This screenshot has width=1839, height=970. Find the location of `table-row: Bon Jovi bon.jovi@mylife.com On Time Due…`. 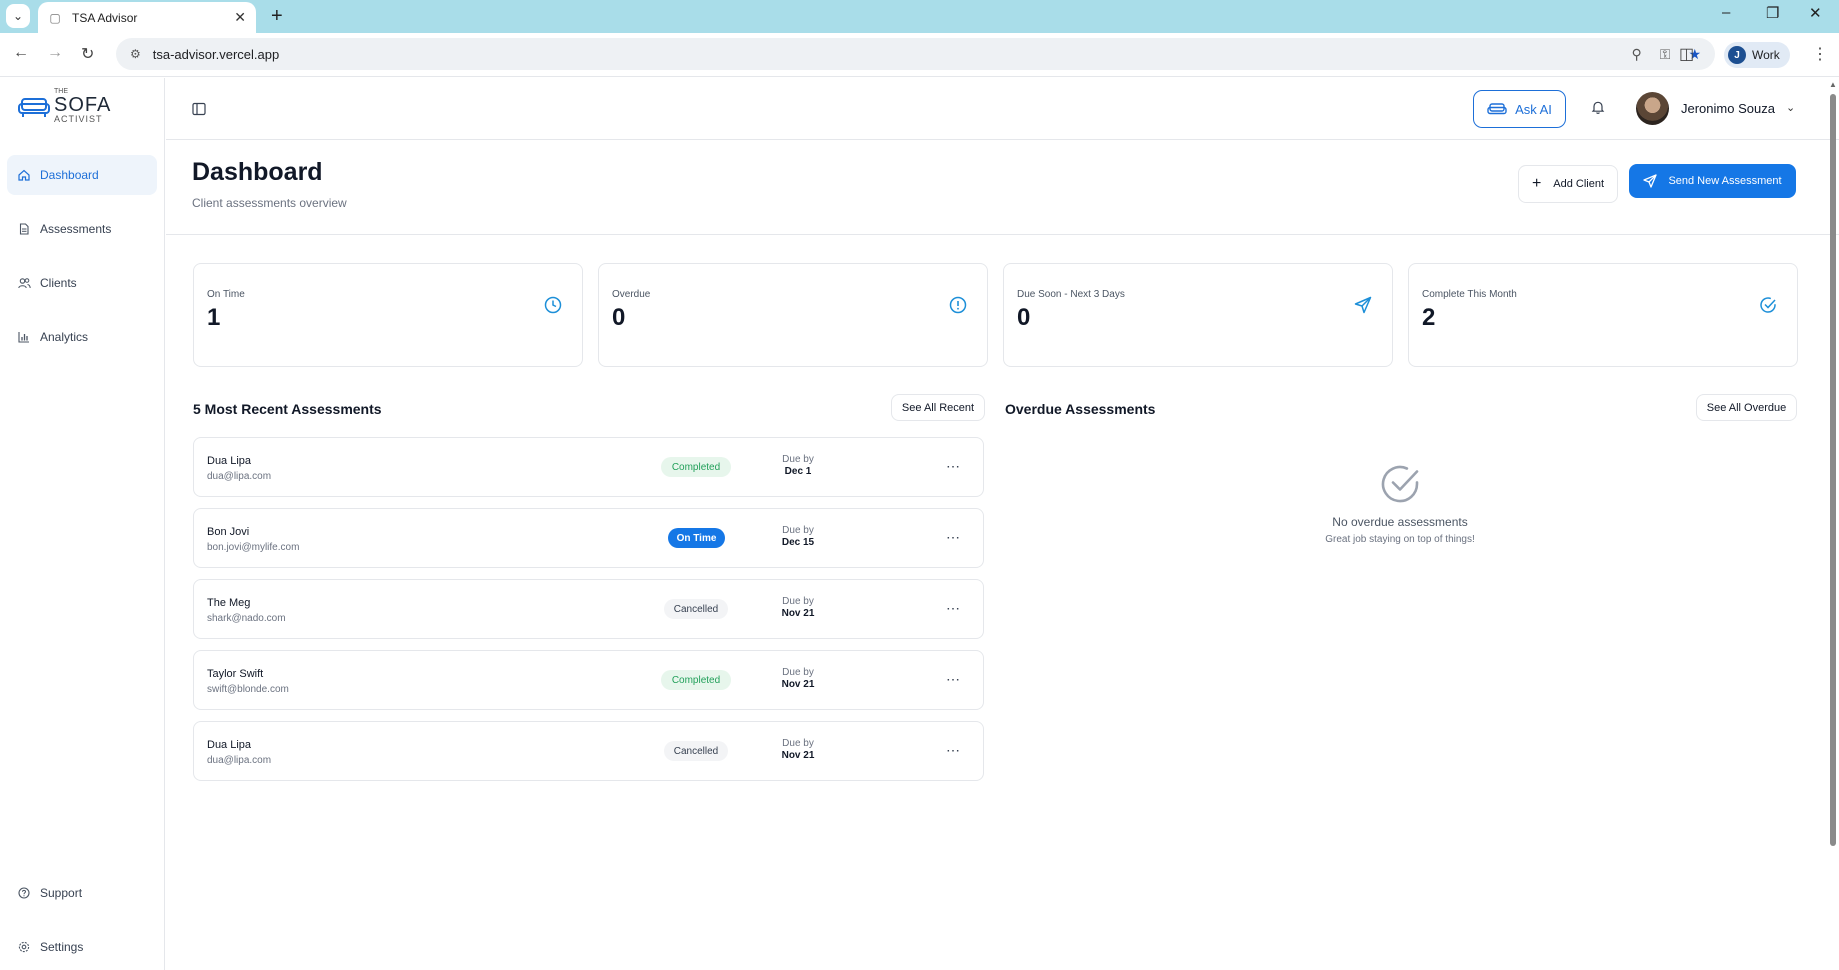

table-row: Bon Jovi bon.jovi@mylife.com On Time Due… is located at coordinates (588, 538).